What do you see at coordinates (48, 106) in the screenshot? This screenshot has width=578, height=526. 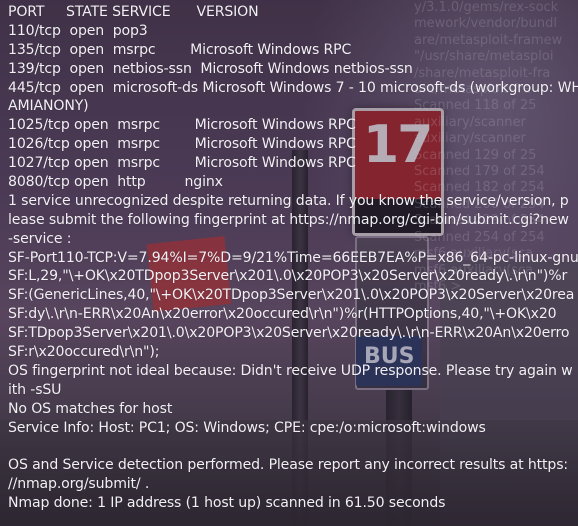 I see `terminal-line: AMIANONY)` at bounding box center [48, 106].